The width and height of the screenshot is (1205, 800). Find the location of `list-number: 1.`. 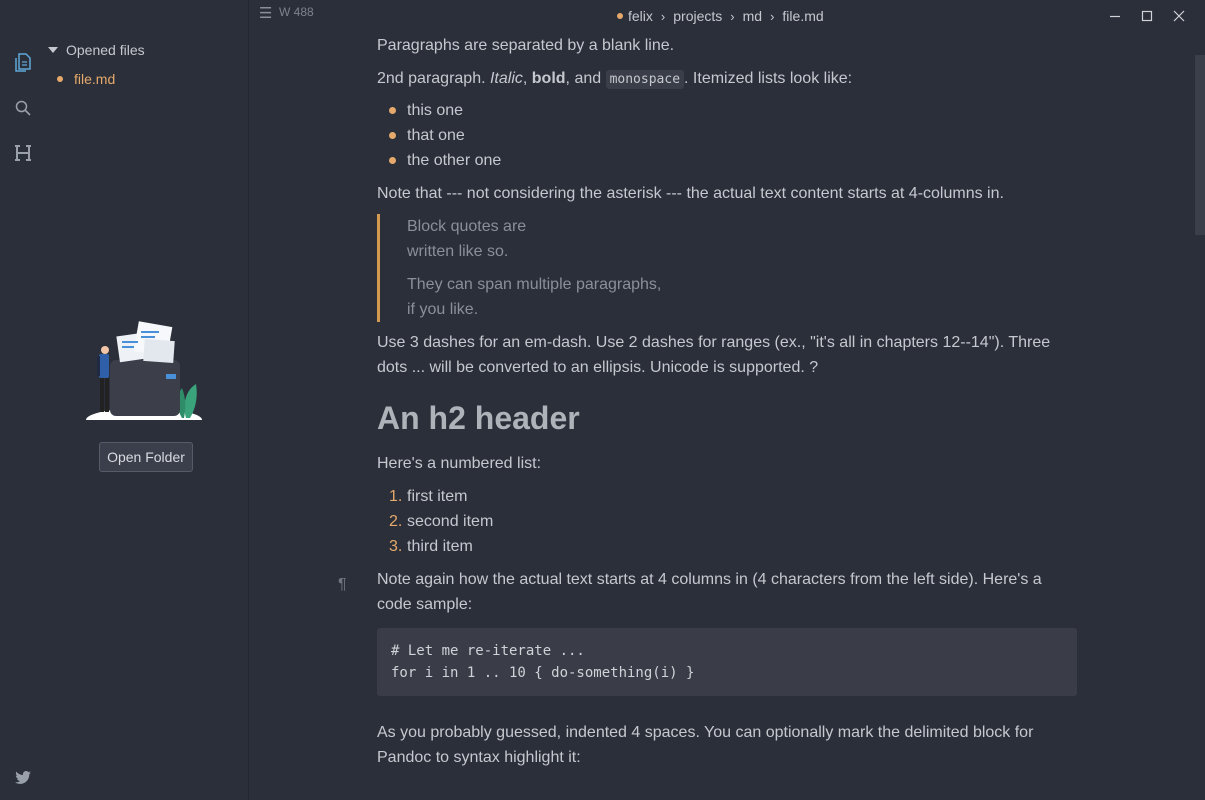

list-number: 1. is located at coordinates (396, 496).